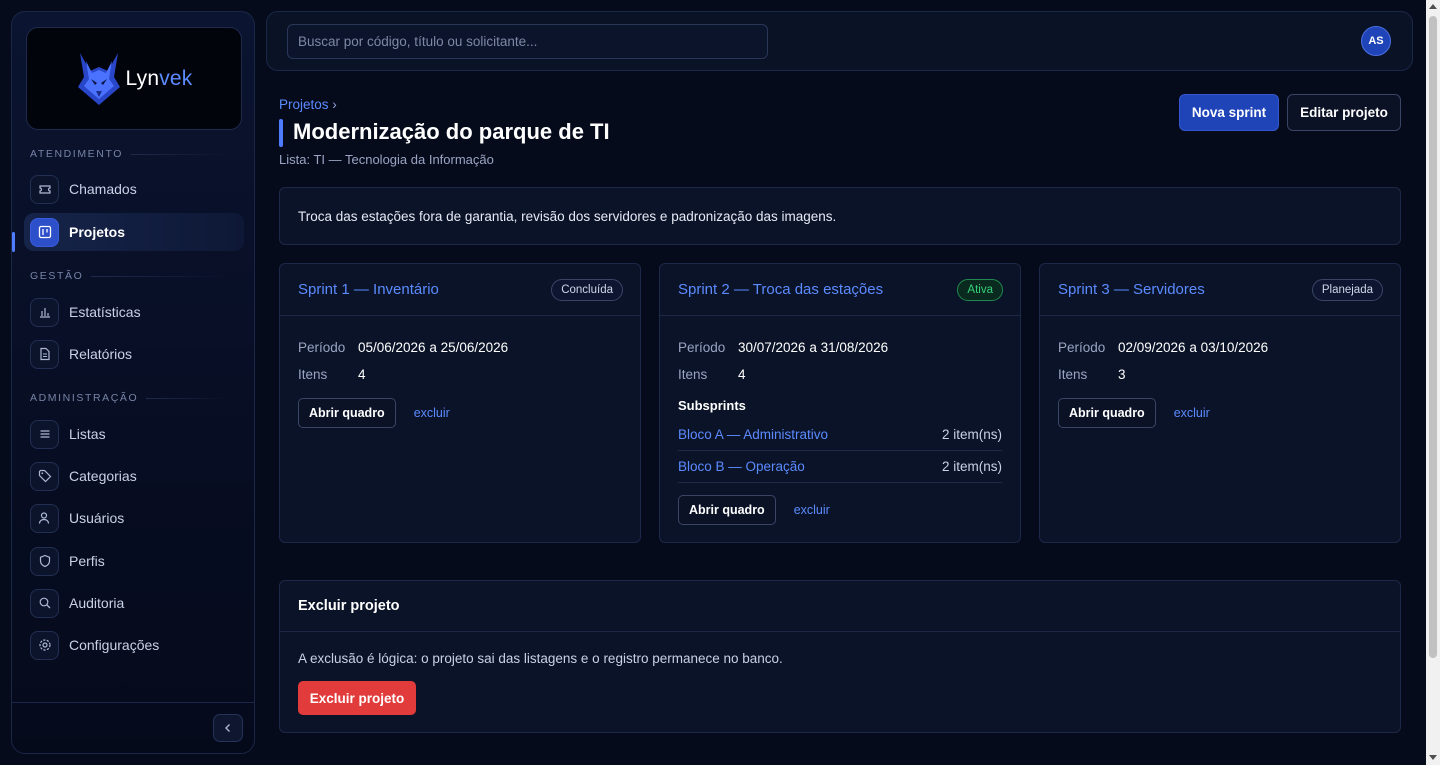 The image size is (1440, 765). I want to click on page-title: Modernização do parque de TI, so click(451, 131).